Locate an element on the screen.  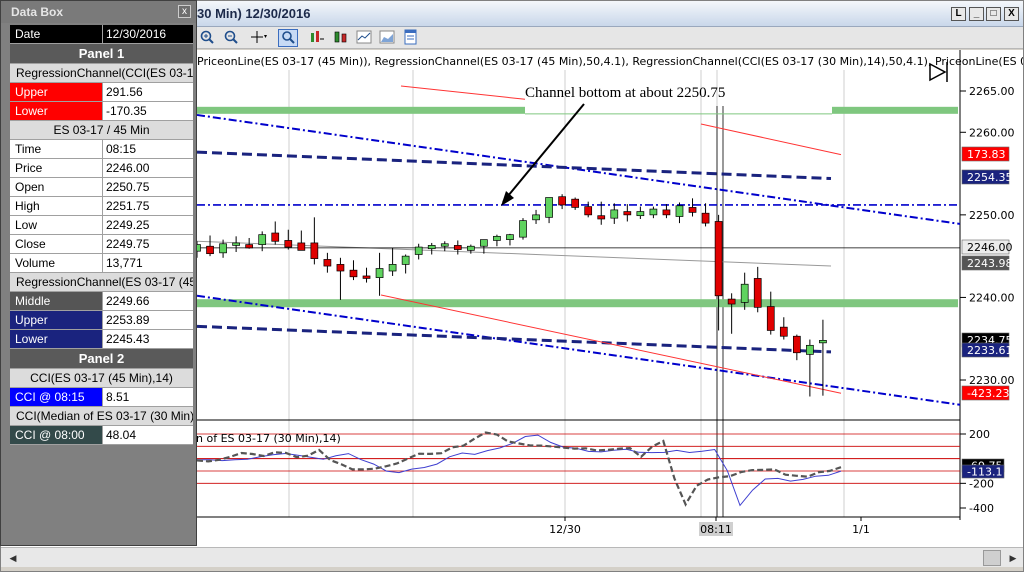
row-value: 2250.75 is located at coordinates (148, 187).